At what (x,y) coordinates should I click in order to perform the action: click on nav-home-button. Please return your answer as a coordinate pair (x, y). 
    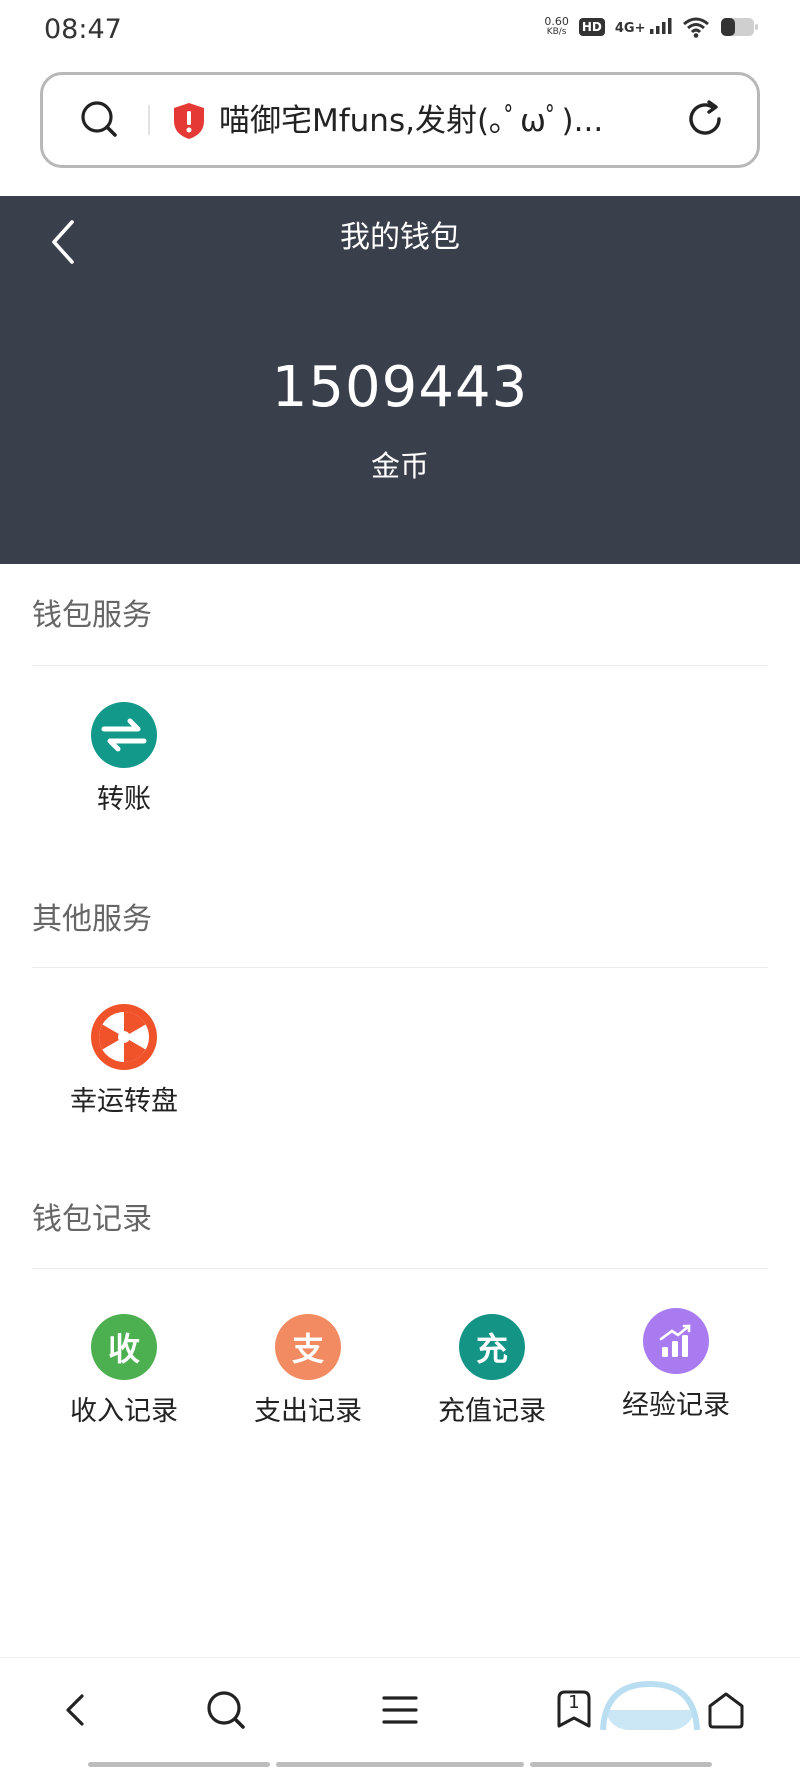
    Looking at the image, I should click on (726, 1710).